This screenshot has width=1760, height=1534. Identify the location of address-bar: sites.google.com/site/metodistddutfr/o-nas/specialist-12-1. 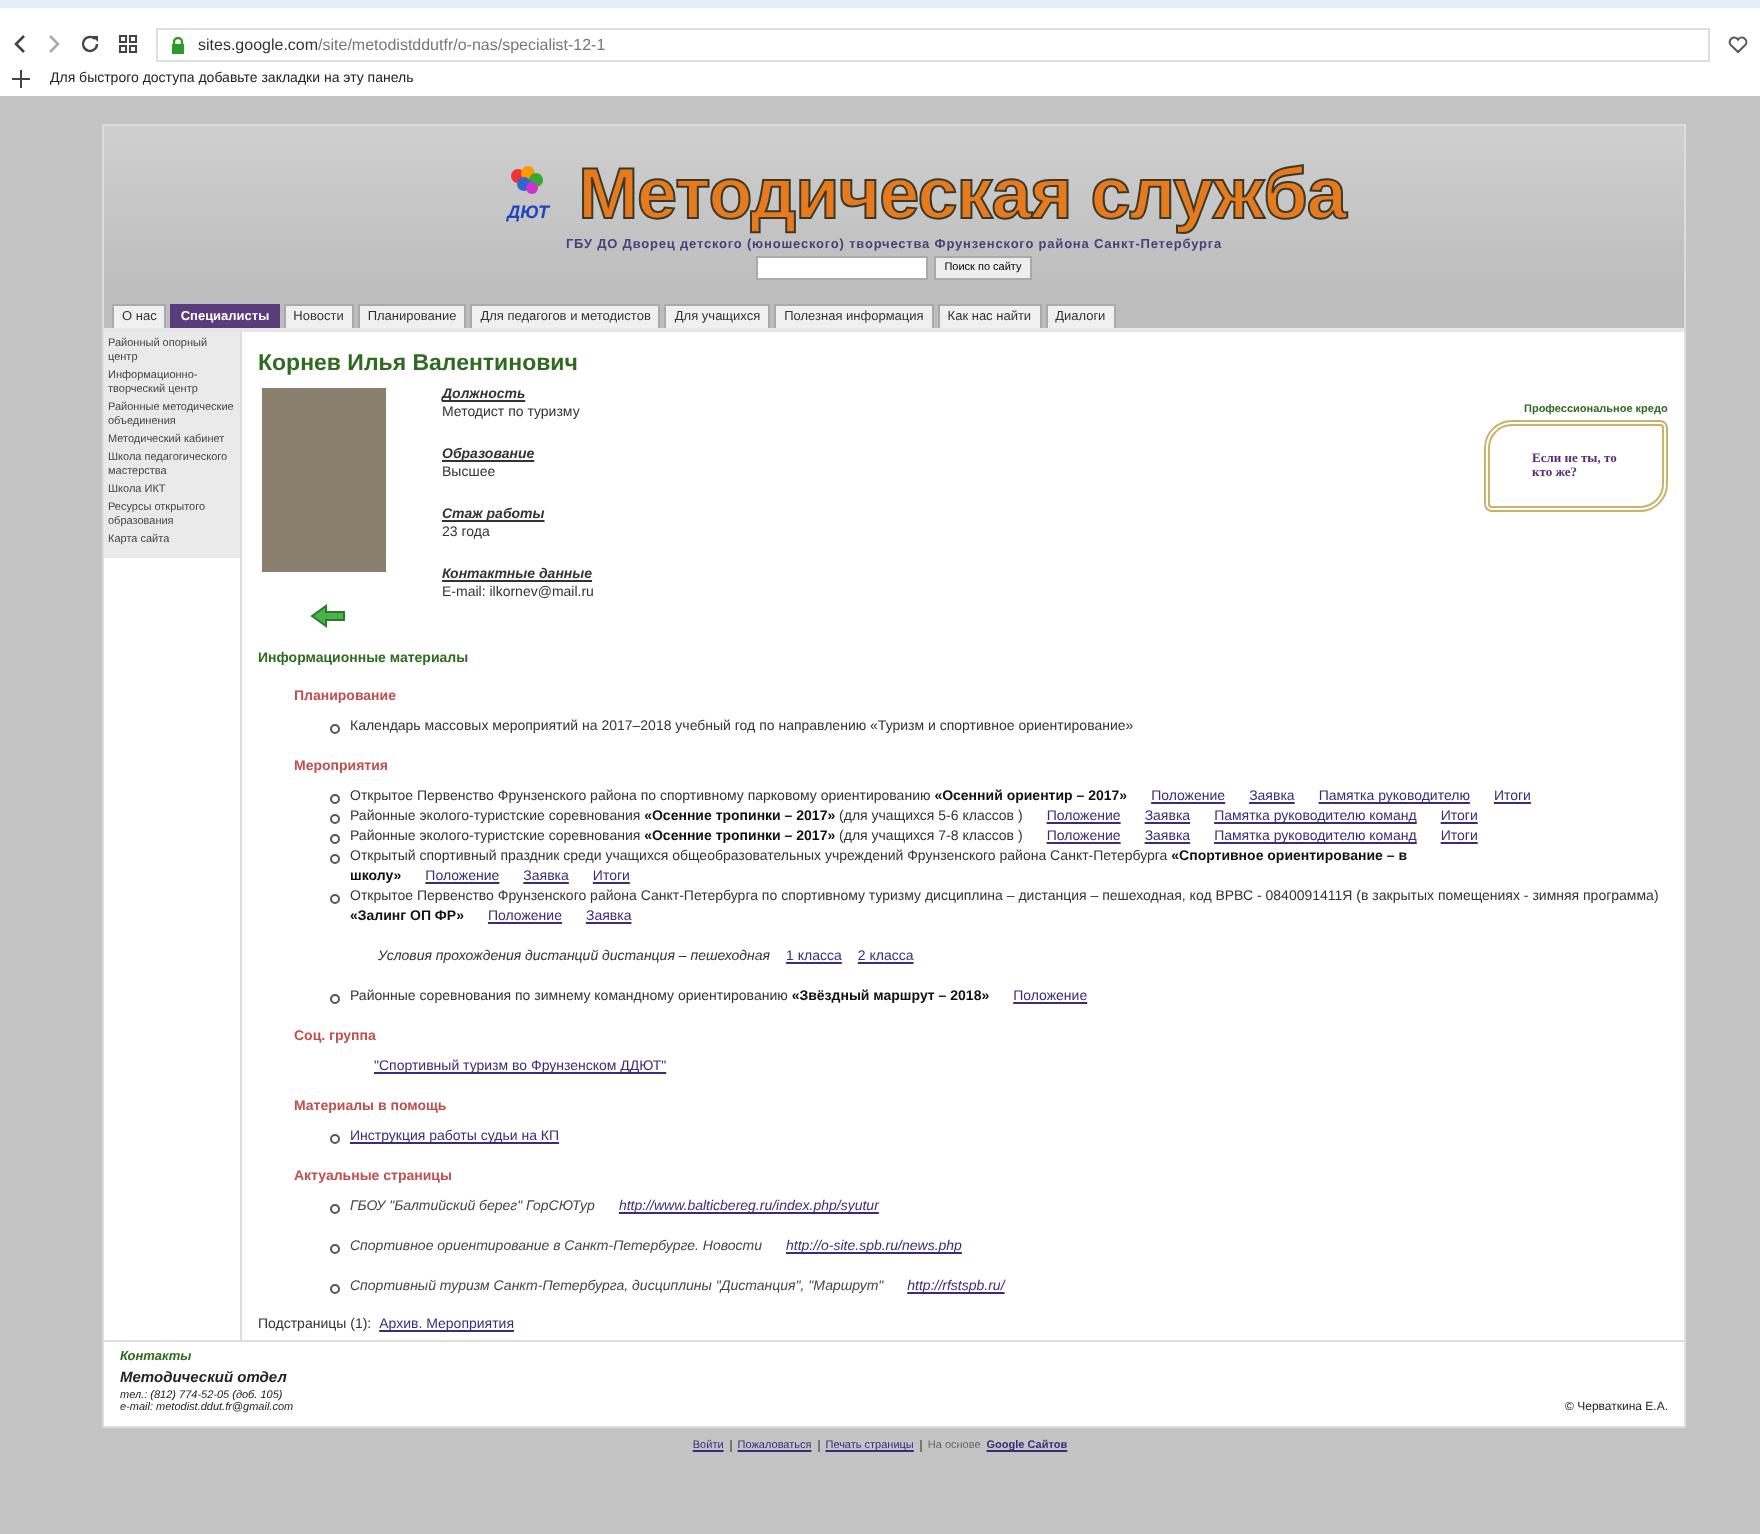
(933, 44).